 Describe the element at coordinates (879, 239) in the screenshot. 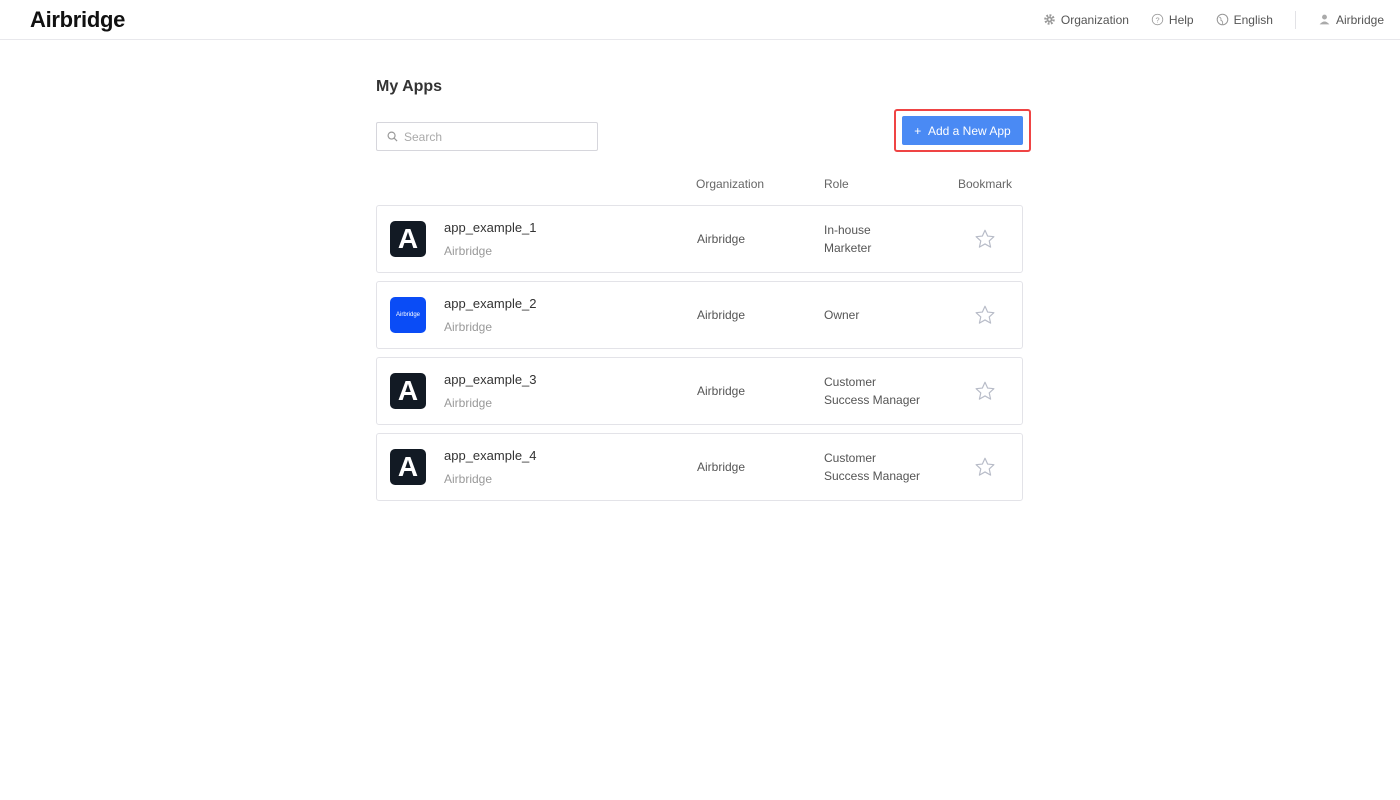

I see `app-role: In-house Marketer` at that location.